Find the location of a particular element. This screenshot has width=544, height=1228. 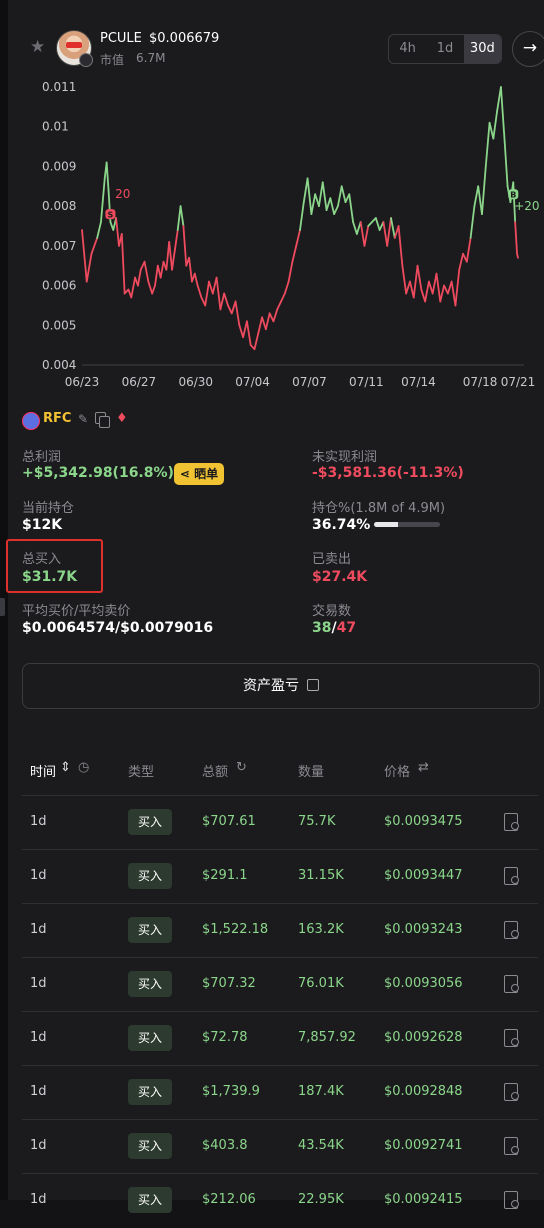

row-amount: $707.32 is located at coordinates (229, 983).